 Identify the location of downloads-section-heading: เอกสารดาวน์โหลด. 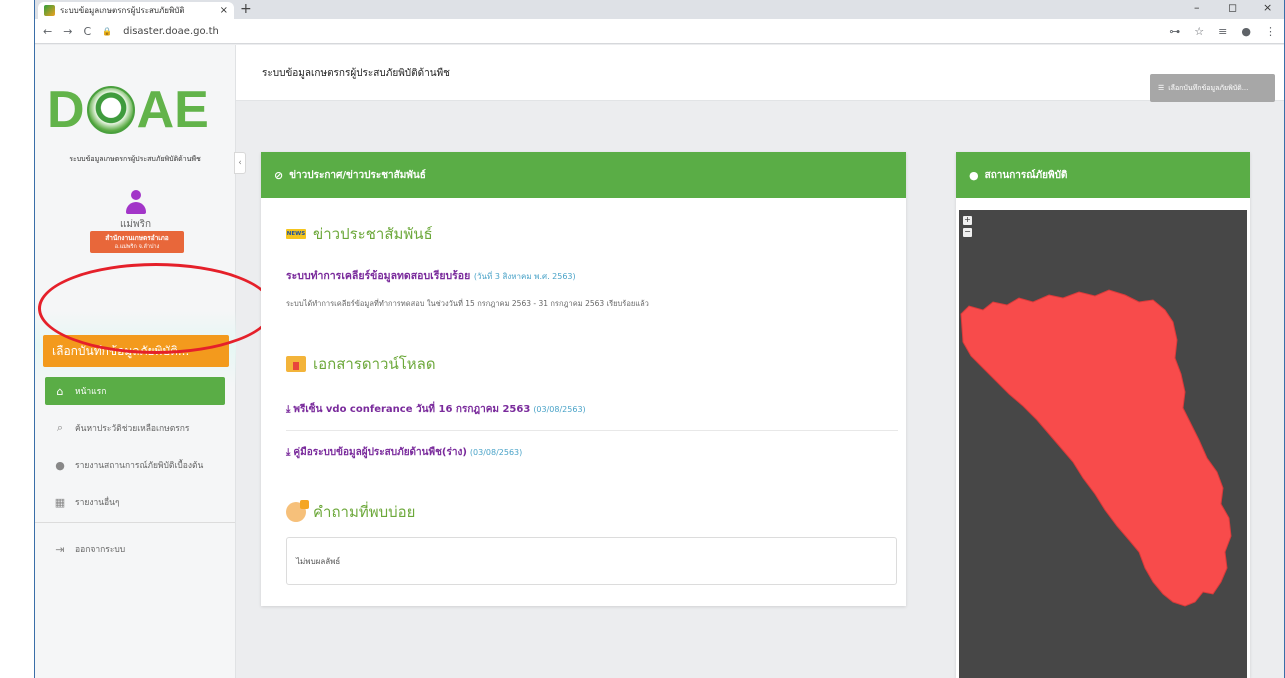
(361, 364).